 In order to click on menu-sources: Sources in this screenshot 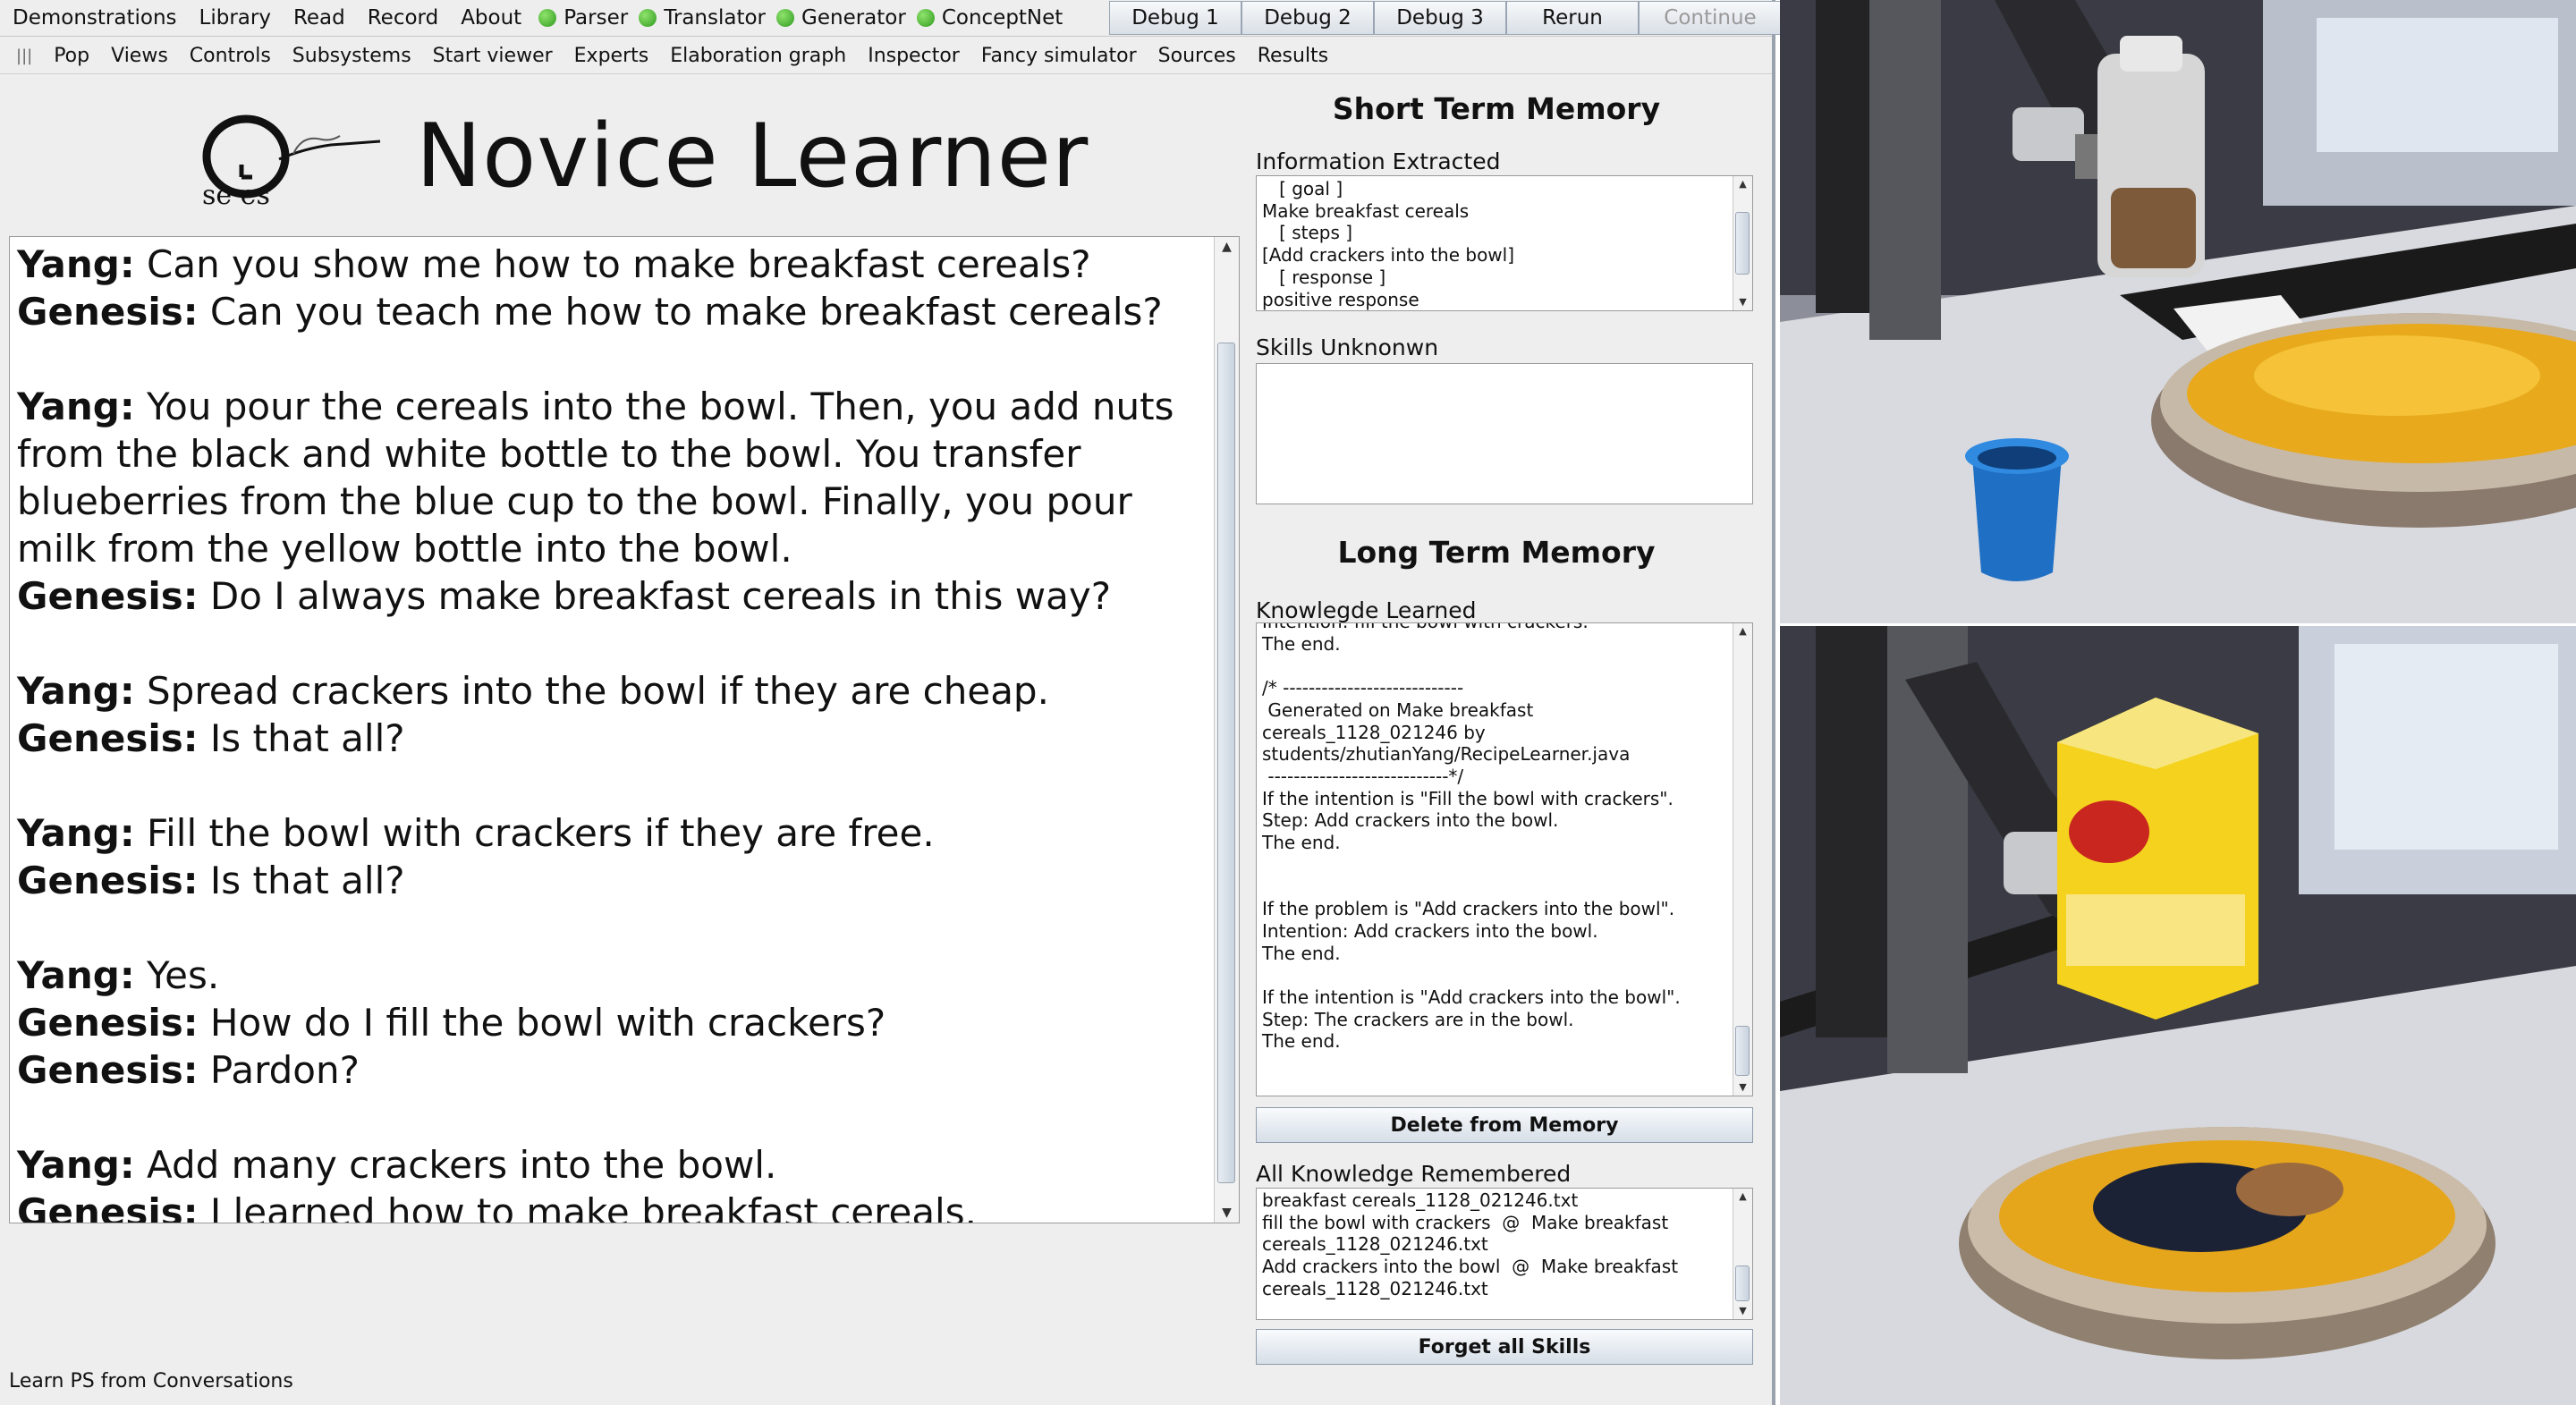, I will do `click(1197, 56)`.